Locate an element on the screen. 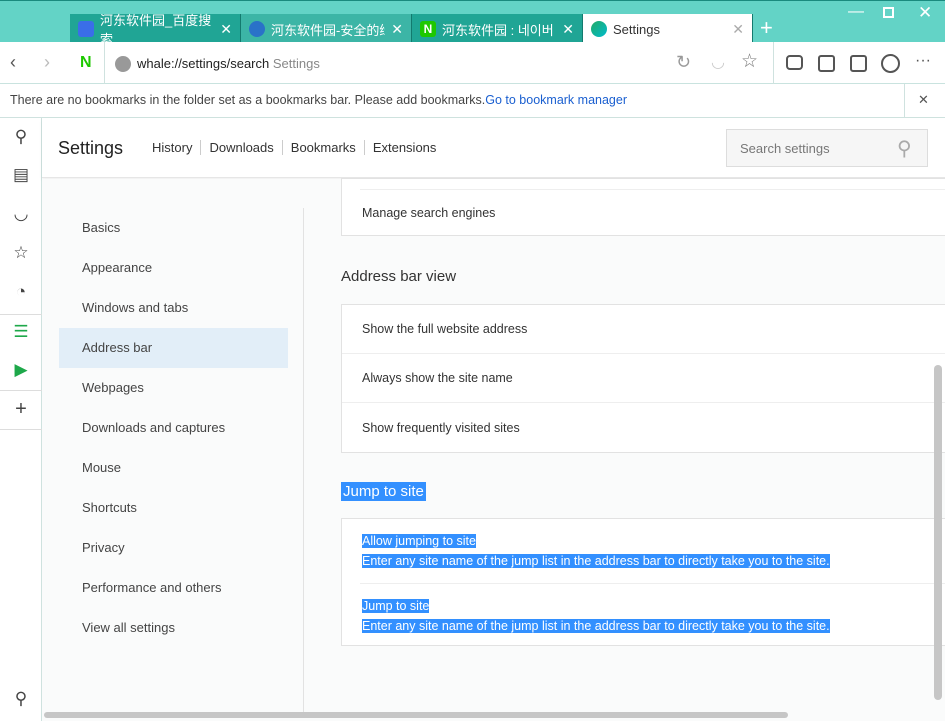 The width and height of the screenshot is (945, 721). search-settings-input: Search settings ⚲ is located at coordinates (827, 148).